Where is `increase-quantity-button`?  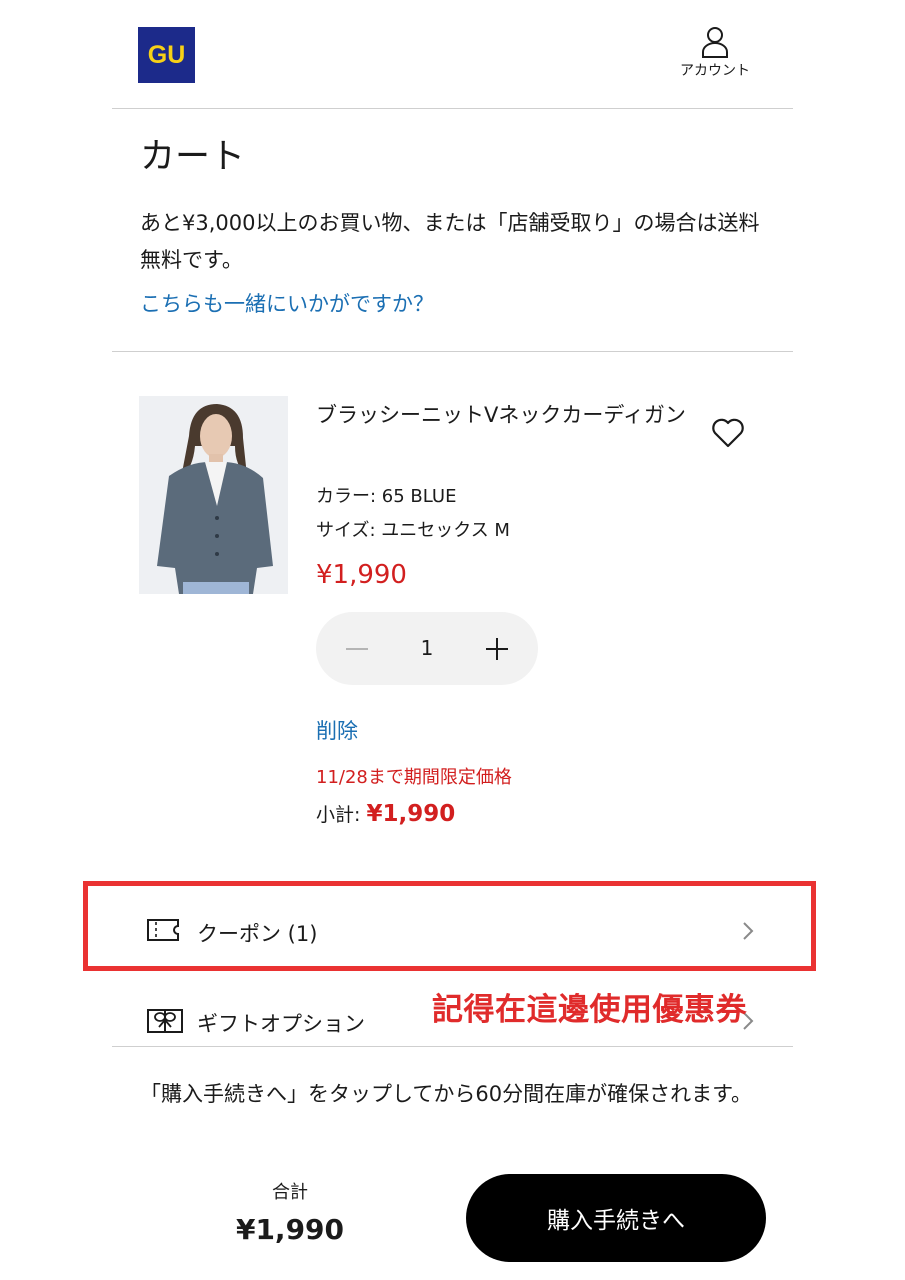
increase-quantity-button is located at coordinates (497, 649).